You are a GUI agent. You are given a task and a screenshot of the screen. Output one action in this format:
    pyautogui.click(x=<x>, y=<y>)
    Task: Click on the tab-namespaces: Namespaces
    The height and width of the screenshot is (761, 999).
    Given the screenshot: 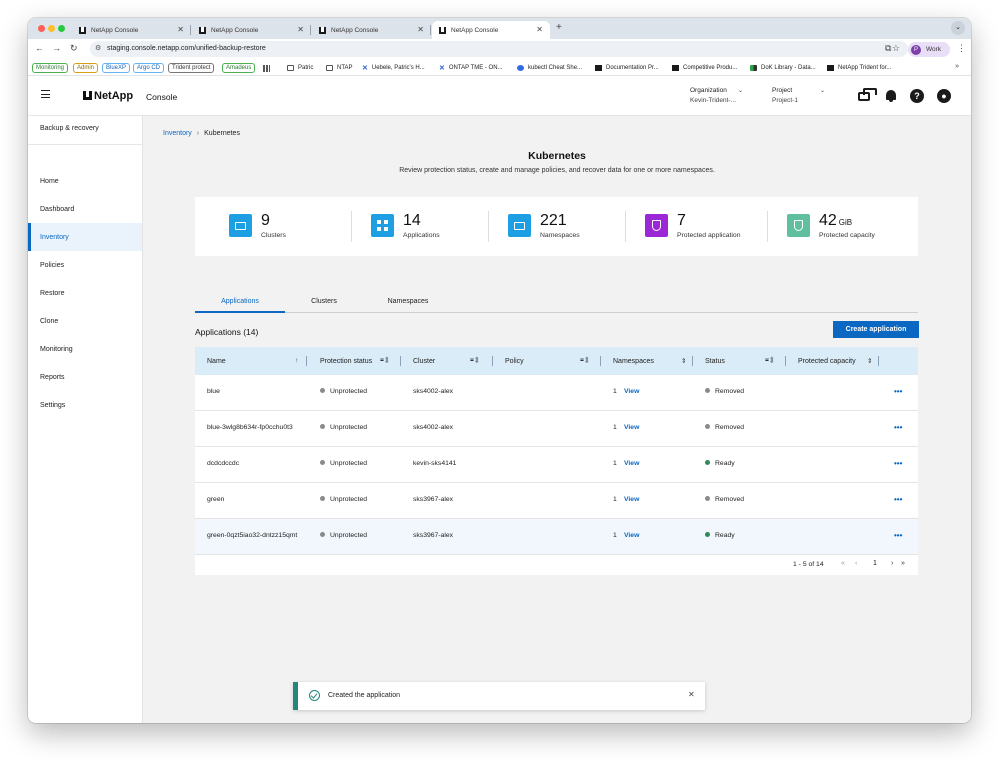 What is the action you would take?
    pyautogui.click(x=408, y=305)
    